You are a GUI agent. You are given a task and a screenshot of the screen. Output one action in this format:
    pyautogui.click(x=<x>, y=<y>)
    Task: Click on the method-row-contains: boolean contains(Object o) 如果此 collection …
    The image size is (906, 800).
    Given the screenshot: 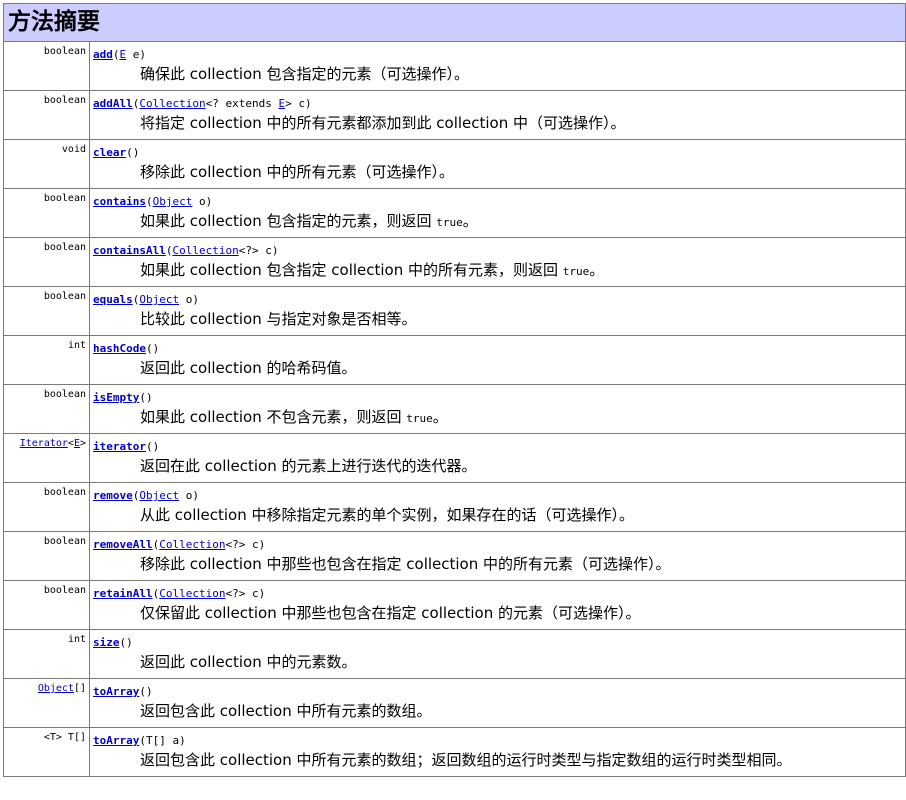 What is the action you would take?
    pyautogui.click(x=454, y=213)
    